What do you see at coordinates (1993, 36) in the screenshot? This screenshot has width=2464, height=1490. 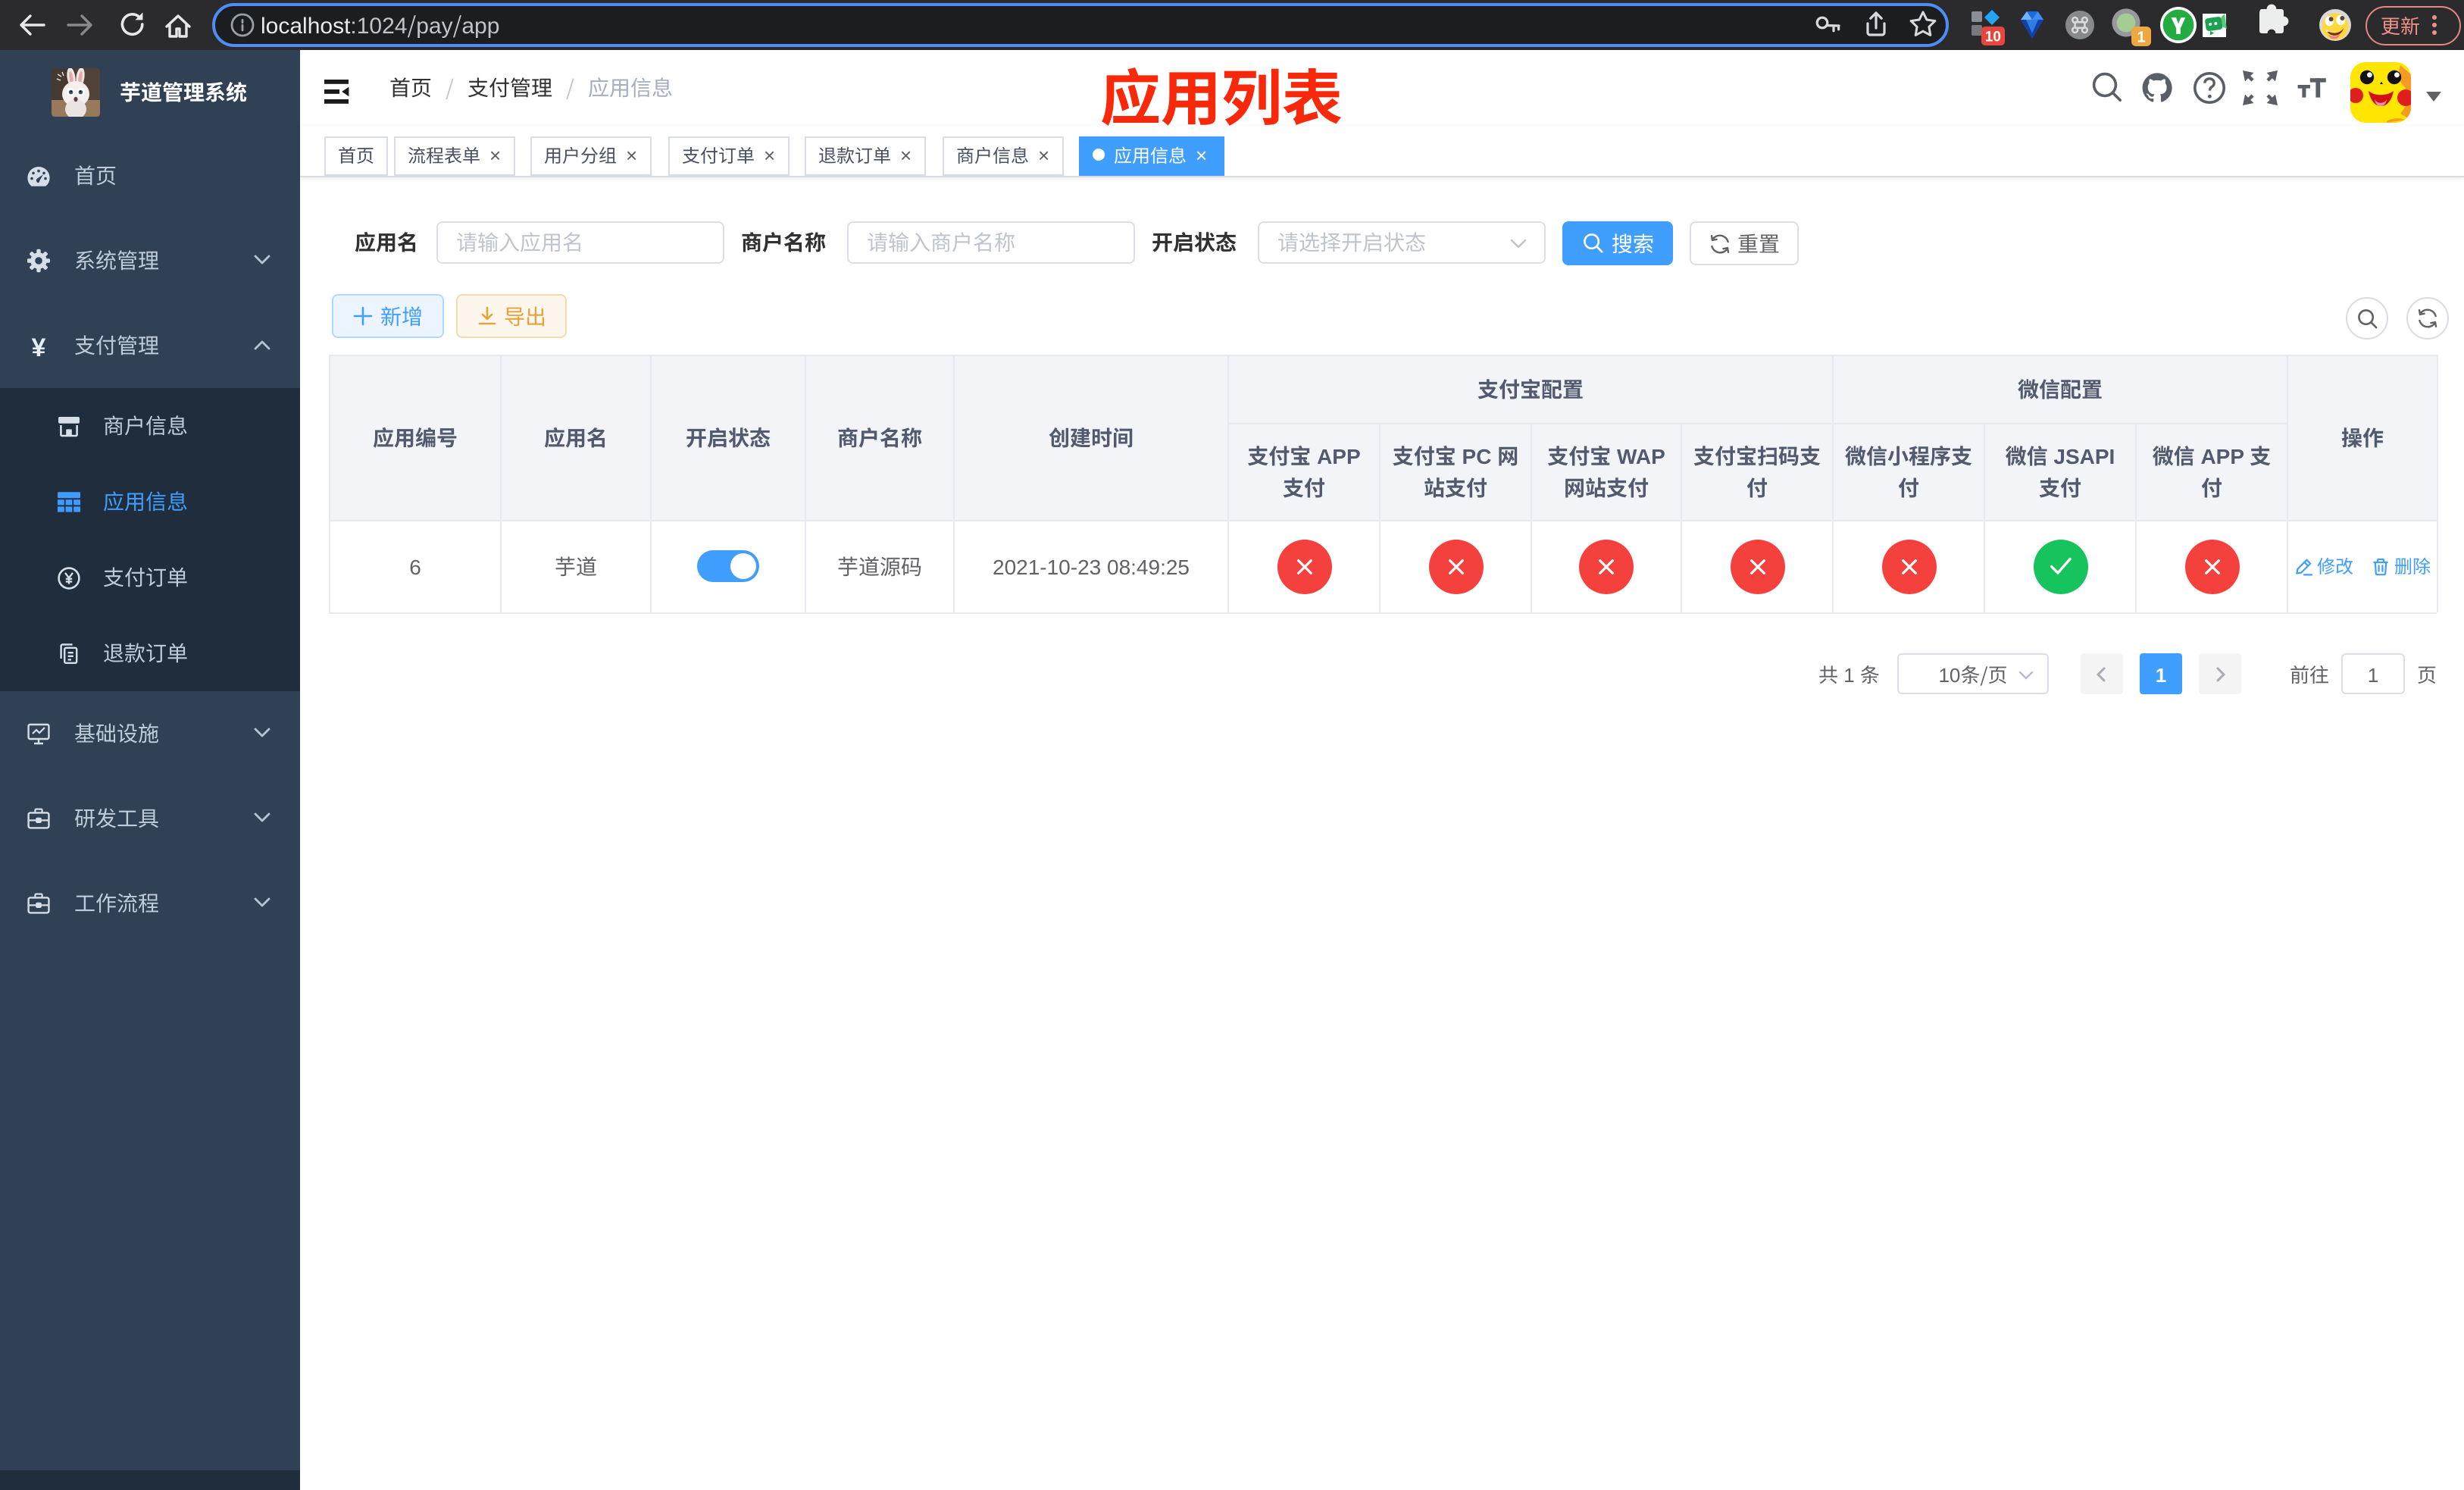 I see `svg-text: 10` at bounding box center [1993, 36].